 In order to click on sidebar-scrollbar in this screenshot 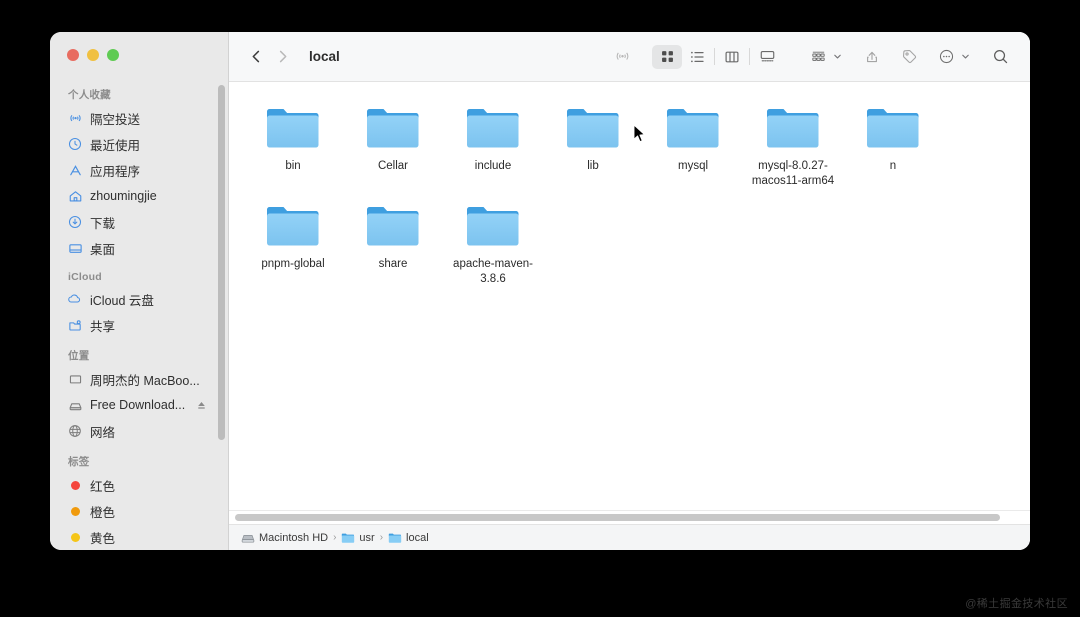, I will do `click(221, 262)`.